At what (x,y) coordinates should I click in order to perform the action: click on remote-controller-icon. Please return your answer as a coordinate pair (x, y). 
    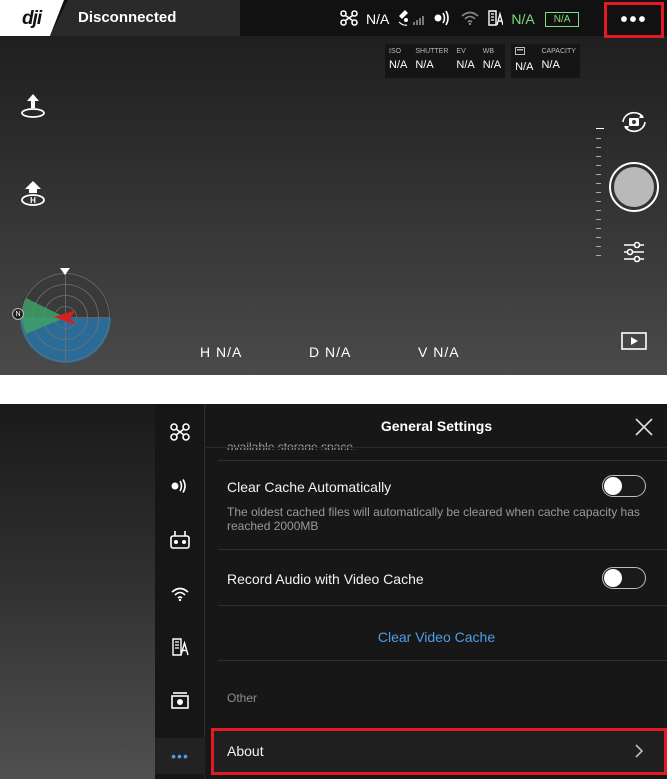
    Looking at the image, I should click on (180, 540).